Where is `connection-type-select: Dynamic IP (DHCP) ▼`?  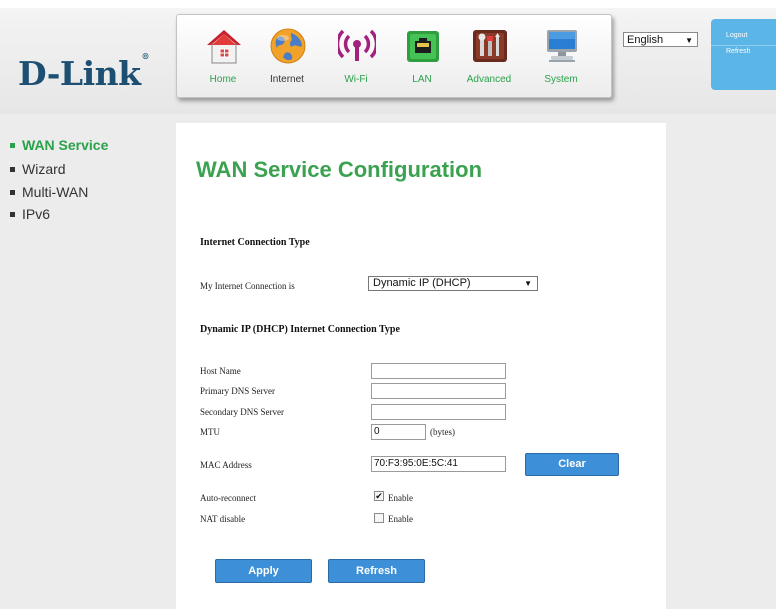
connection-type-select: Dynamic IP (DHCP) ▼ is located at coordinates (453, 283).